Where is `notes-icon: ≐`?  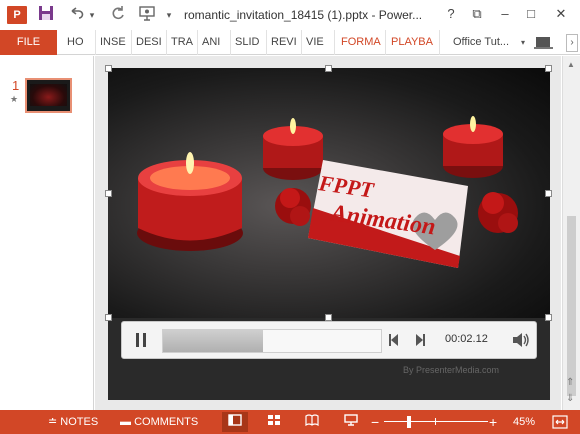 notes-icon: ≐ is located at coordinates (54, 422).